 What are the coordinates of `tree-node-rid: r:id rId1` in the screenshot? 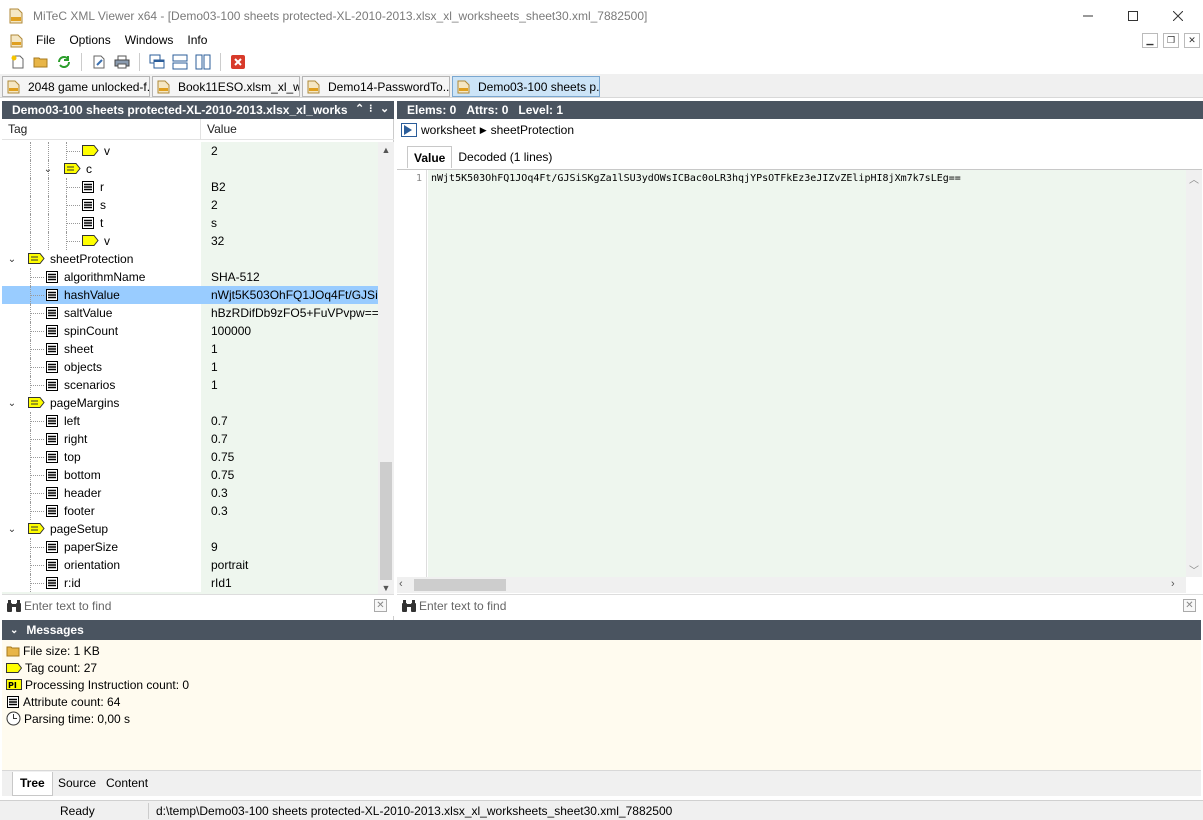 It's located at (190, 583).